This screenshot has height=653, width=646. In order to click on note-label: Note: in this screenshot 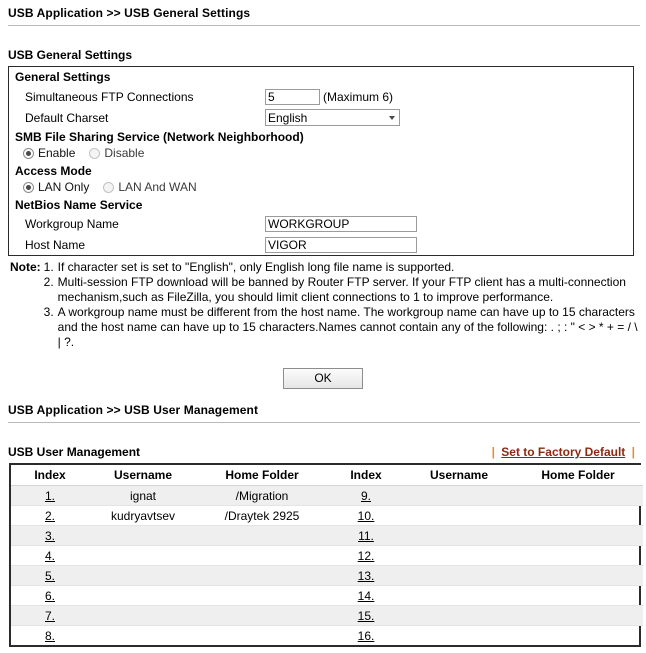, I will do `click(25, 267)`.